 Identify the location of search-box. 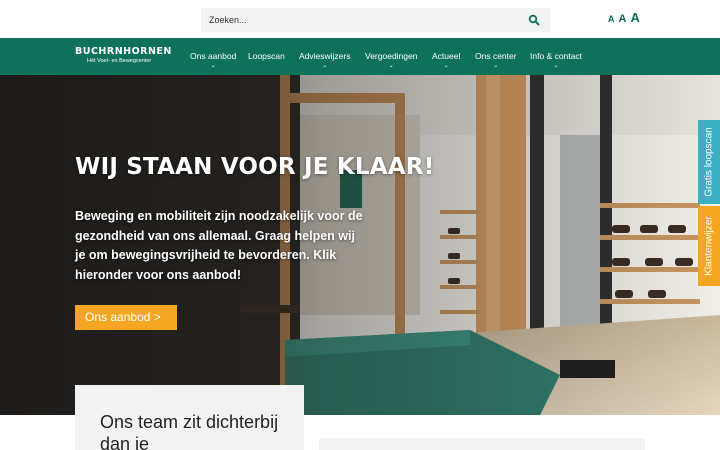
(375, 20).